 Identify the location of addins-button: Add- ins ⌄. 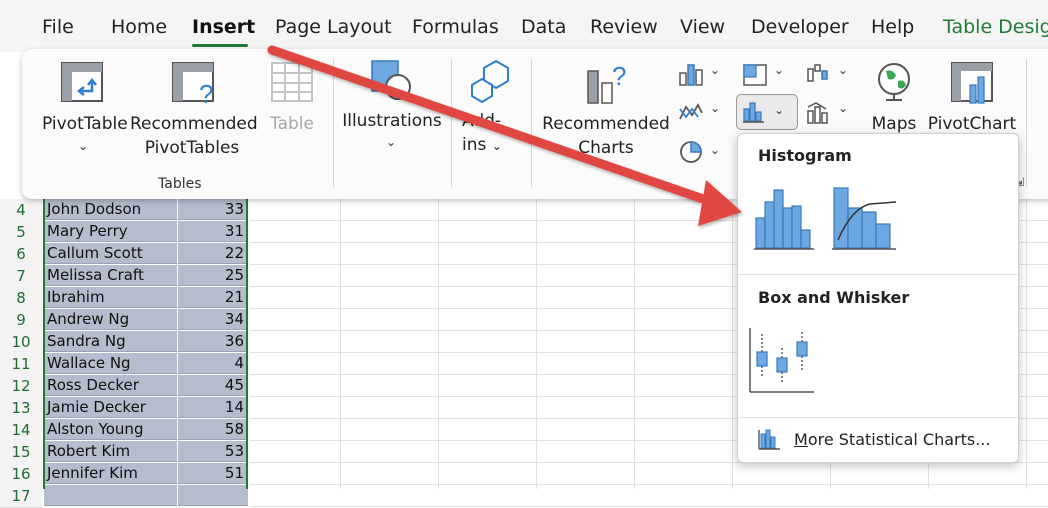
(490, 133).